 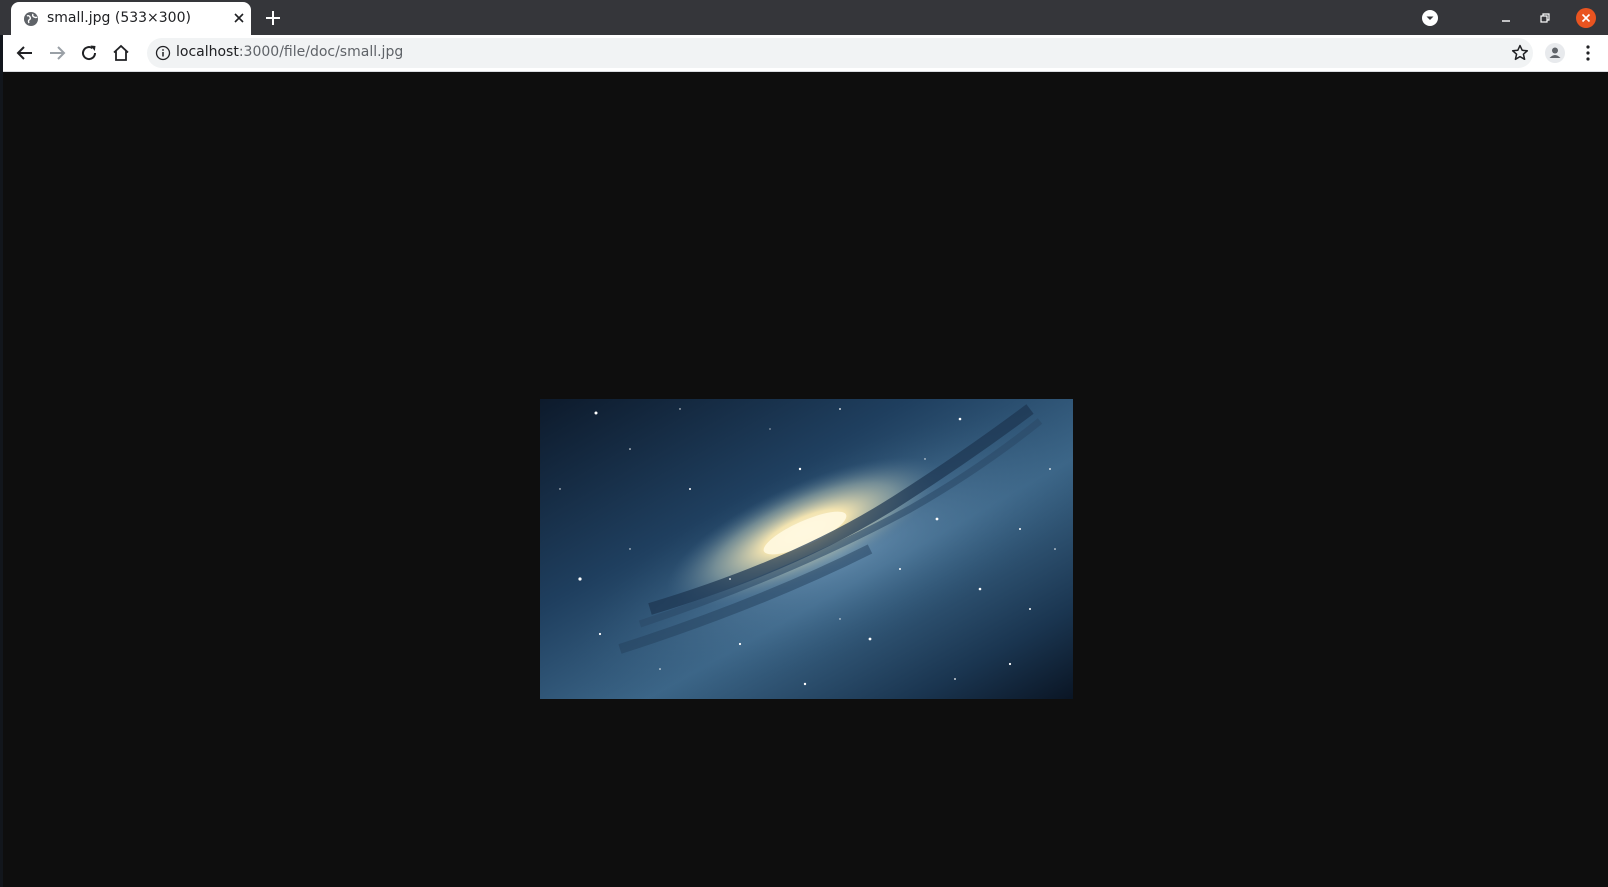 I want to click on browser-toolbar: localhost:3000/file/doc/small.jpg, so click(x=805, y=53).